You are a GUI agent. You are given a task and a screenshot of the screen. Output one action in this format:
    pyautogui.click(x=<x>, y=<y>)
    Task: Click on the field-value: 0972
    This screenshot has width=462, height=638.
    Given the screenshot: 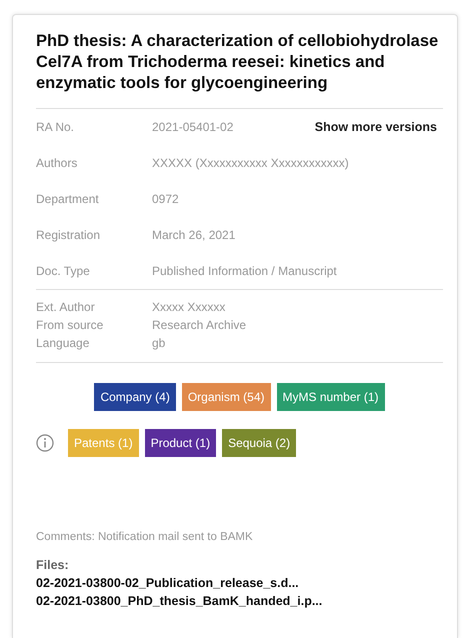 What is the action you would take?
    pyautogui.click(x=165, y=199)
    